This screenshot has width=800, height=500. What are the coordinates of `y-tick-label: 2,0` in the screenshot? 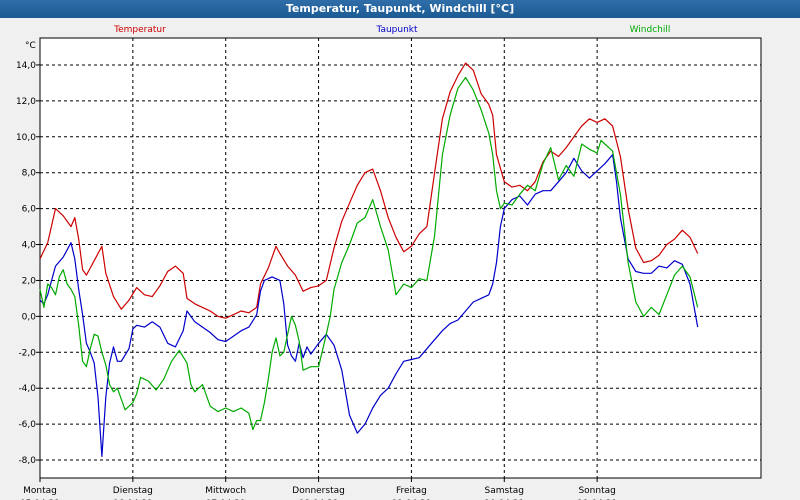 It's located at (29, 281).